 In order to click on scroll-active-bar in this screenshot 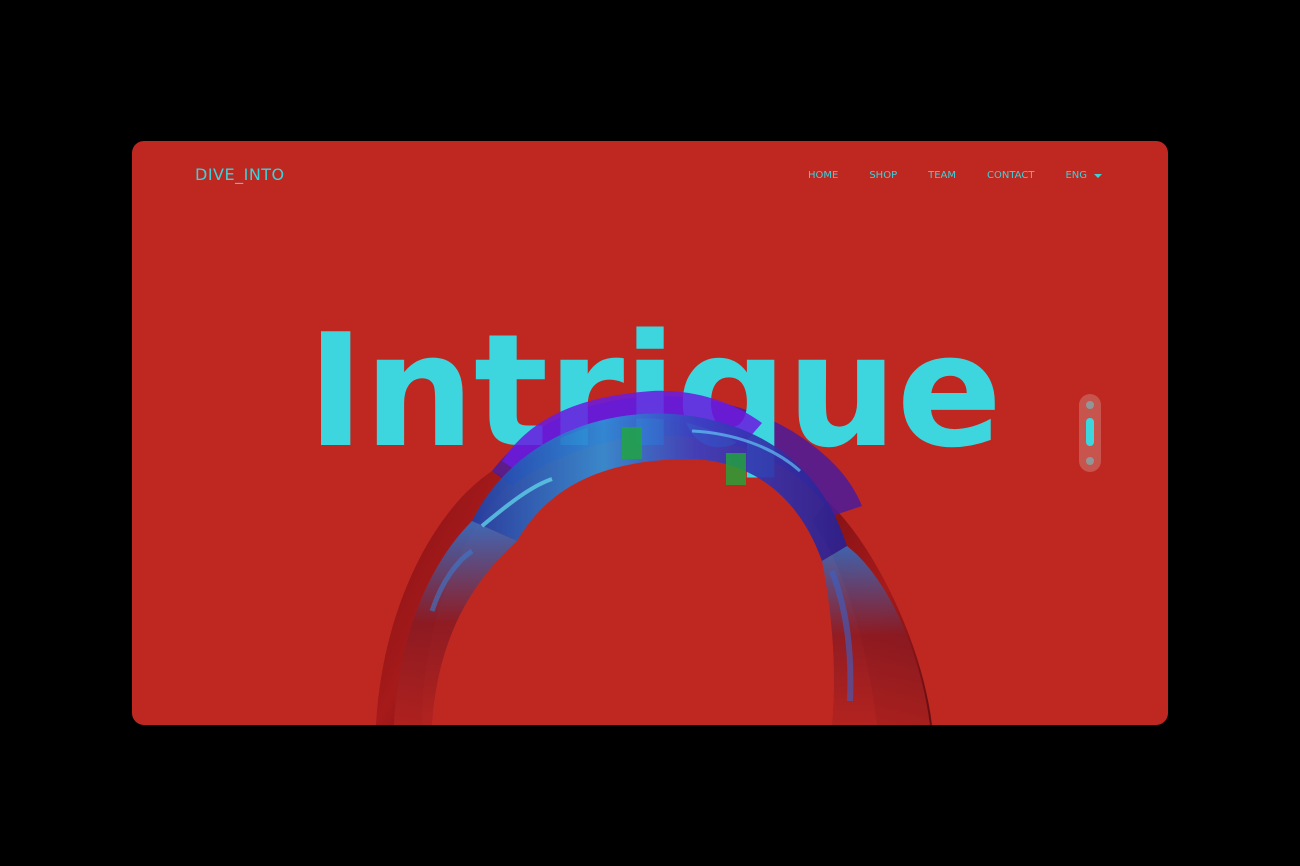, I will do `click(1090, 432)`.